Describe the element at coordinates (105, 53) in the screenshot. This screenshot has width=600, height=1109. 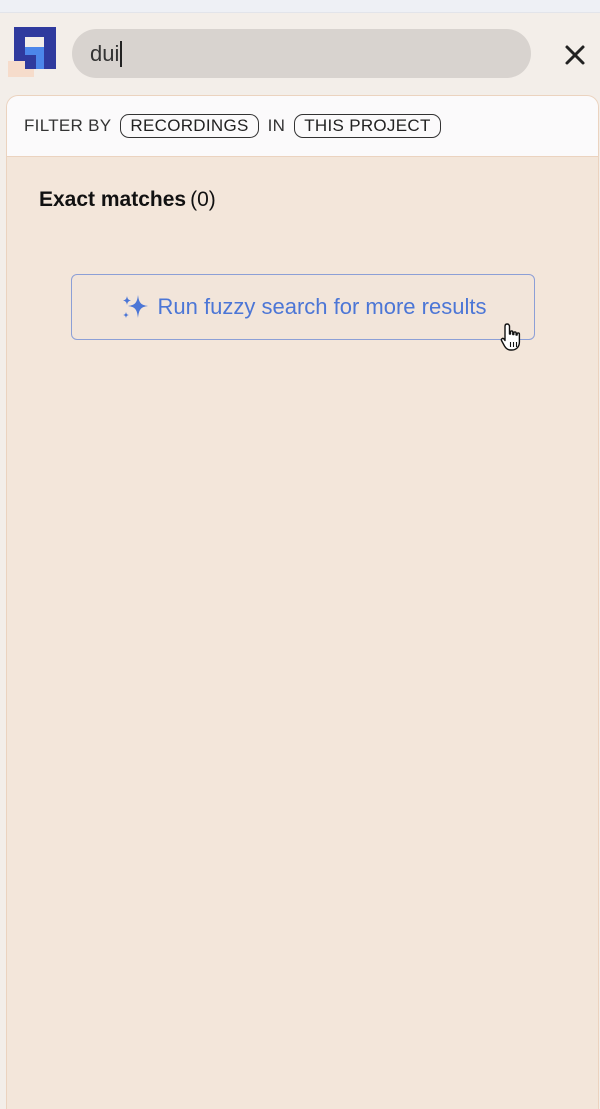
I see `search-input-value: dui` at that location.